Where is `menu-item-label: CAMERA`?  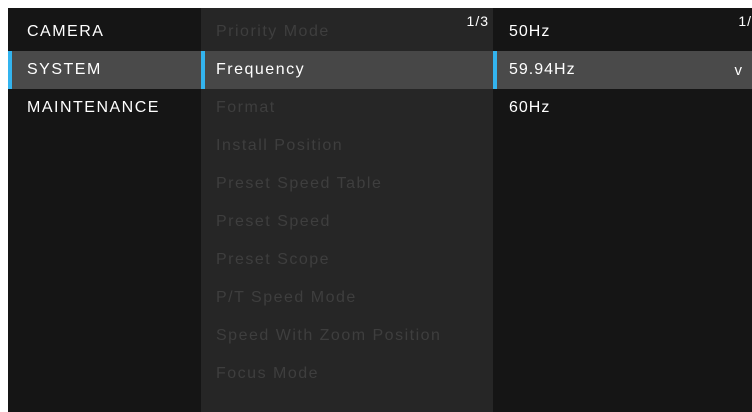
menu-item-label: CAMERA is located at coordinates (66, 31).